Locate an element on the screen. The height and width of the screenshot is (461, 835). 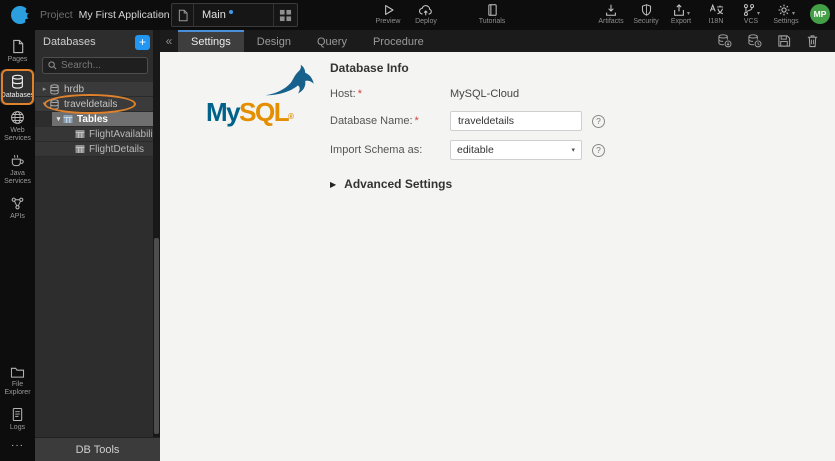
export-database-icon is located at coordinates (754, 41).